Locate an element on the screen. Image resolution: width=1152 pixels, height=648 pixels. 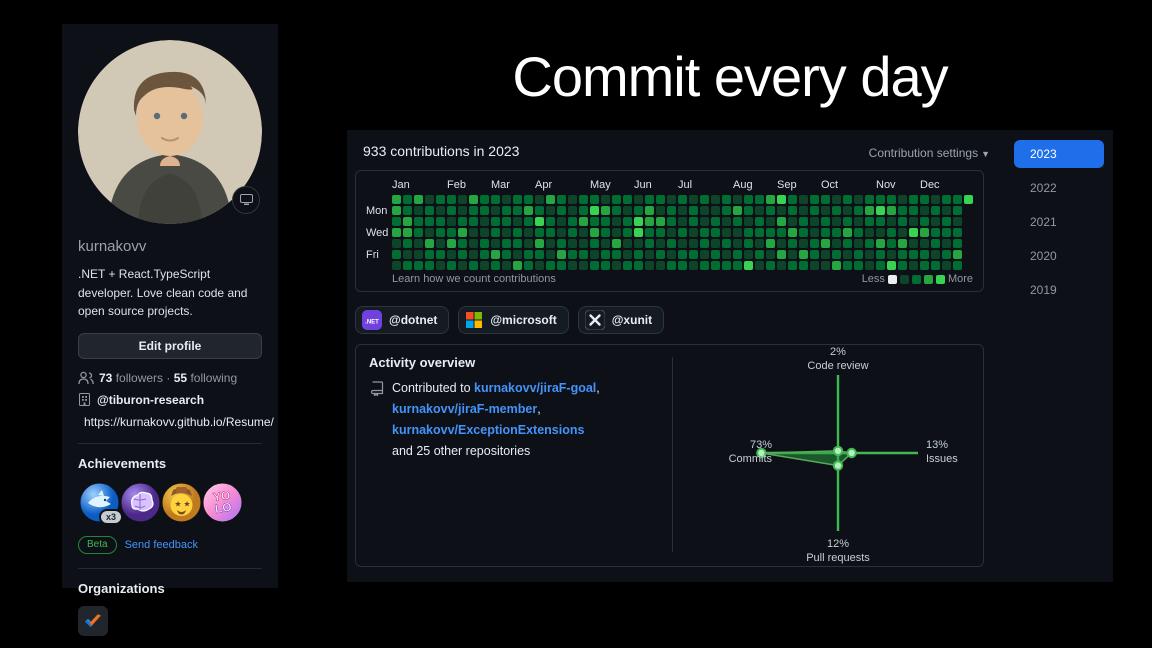
achievement-yolo-badge: YO LO is located at coordinates (222, 502).